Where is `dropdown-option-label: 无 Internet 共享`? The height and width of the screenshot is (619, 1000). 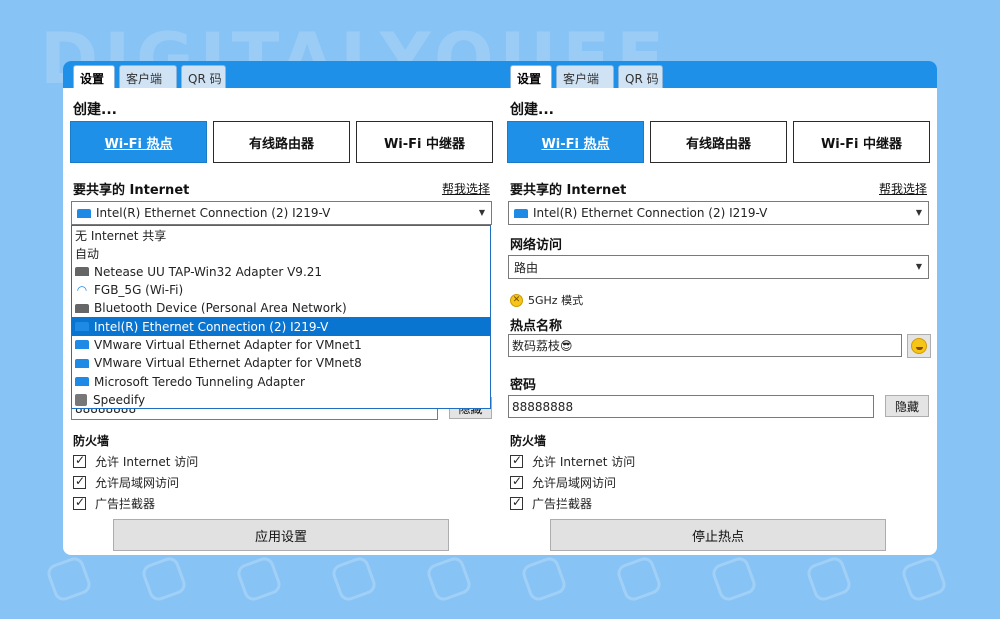 dropdown-option-label: 无 Internet 共享 is located at coordinates (121, 235).